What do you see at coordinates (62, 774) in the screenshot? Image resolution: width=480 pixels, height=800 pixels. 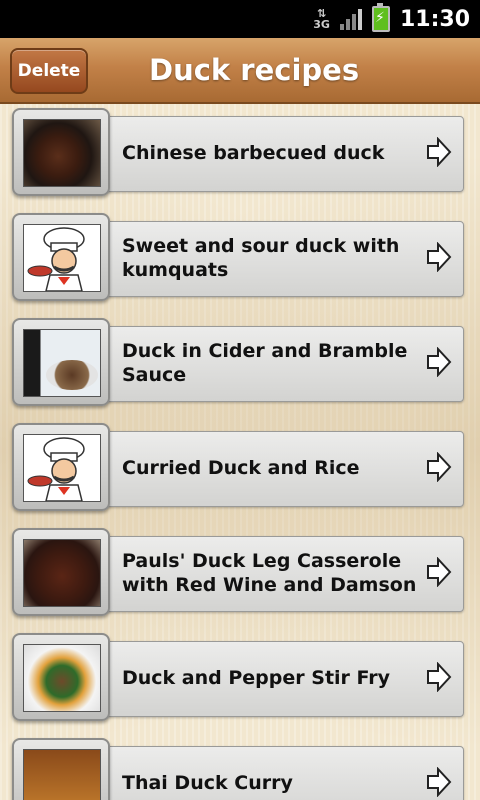 I see `thai-curry-image` at bounding box center [62, 774].